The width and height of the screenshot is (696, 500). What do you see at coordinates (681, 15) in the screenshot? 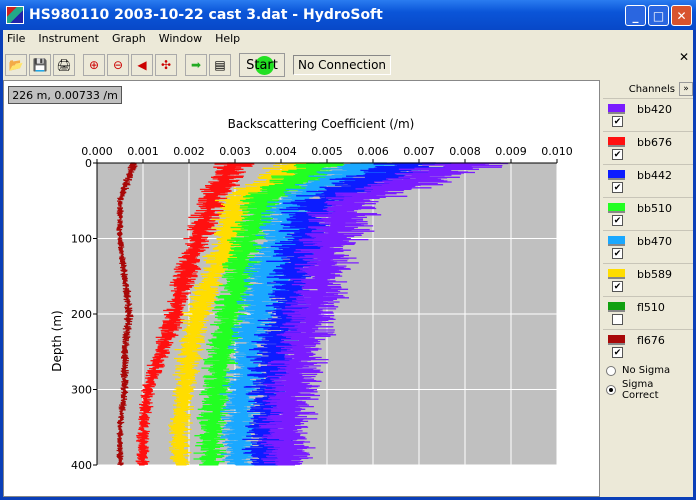
I see `close-button: ✕` at bounding box center [681, 15].